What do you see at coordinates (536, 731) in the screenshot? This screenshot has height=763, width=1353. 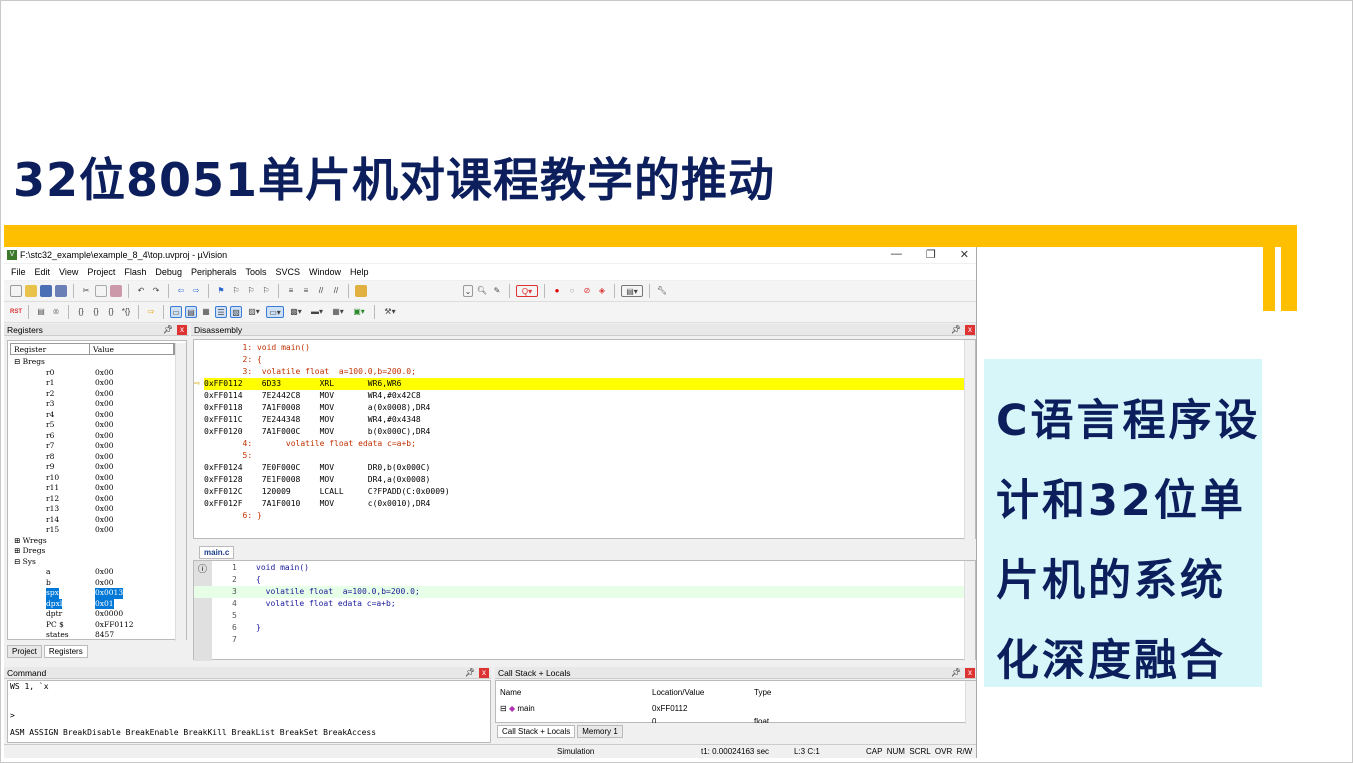 I see `tab-callstack: Call Stack + Locals` at bounding box center [536, 731].